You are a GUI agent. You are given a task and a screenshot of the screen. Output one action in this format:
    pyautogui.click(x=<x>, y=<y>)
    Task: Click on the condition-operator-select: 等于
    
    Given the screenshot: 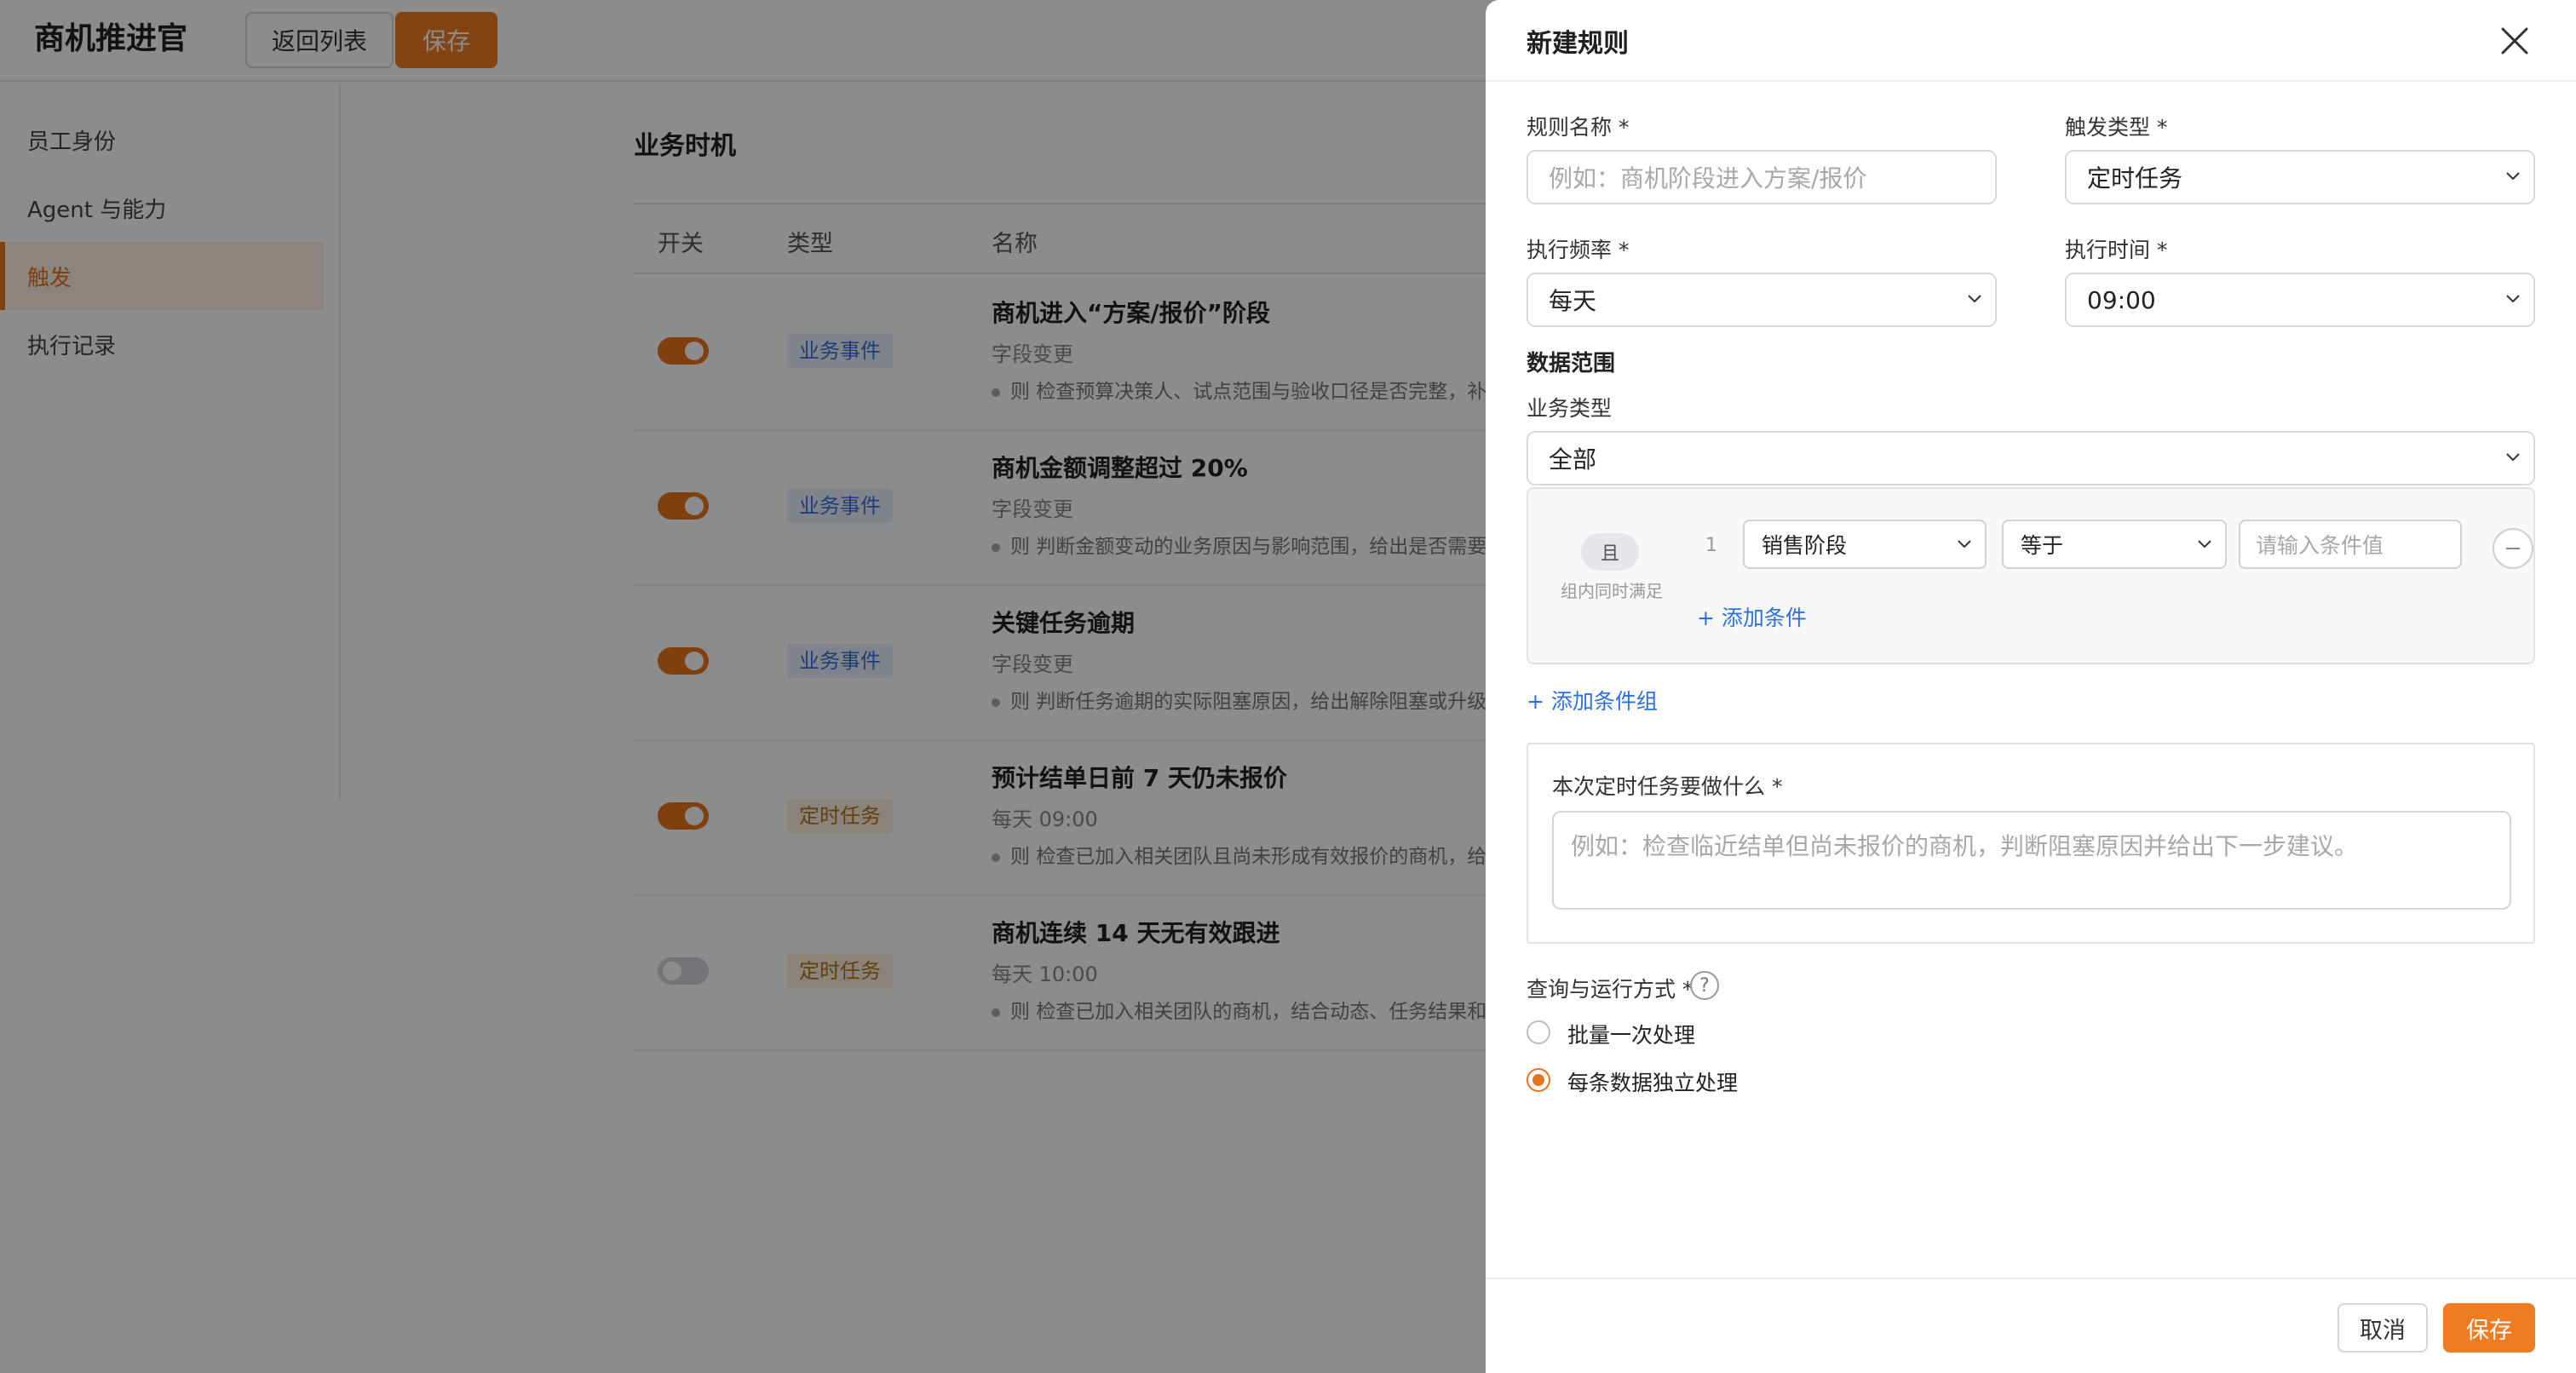 What is the action you would take?
    pyautogui.click(x=2115, y=544)
    